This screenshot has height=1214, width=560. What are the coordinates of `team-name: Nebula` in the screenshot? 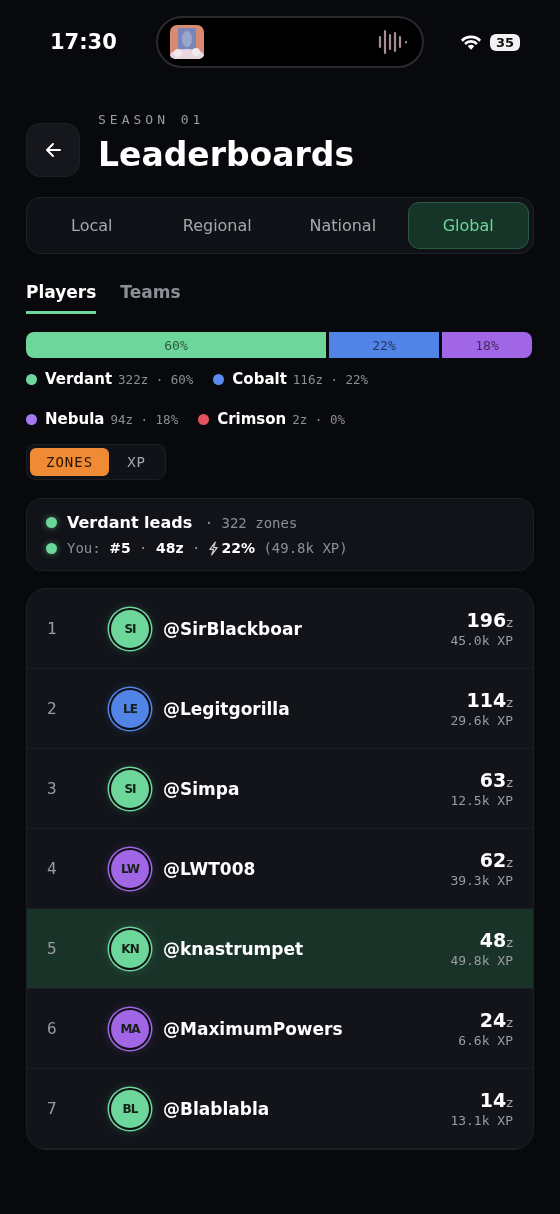 It's located at (75, 419).